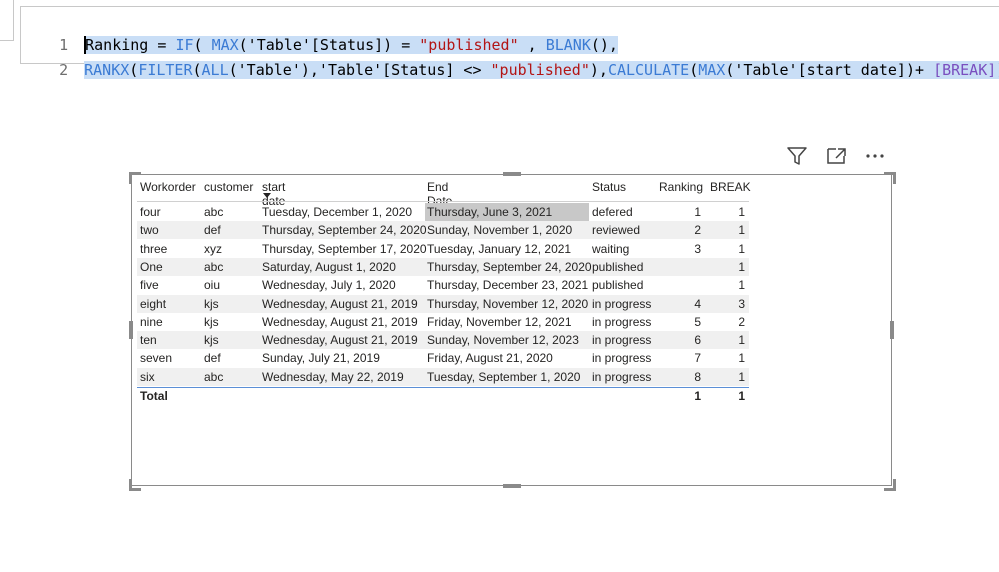 The image size is (999, 572). I want to click on table-cell: Friday, August 21, 2020, so click(490, 358).